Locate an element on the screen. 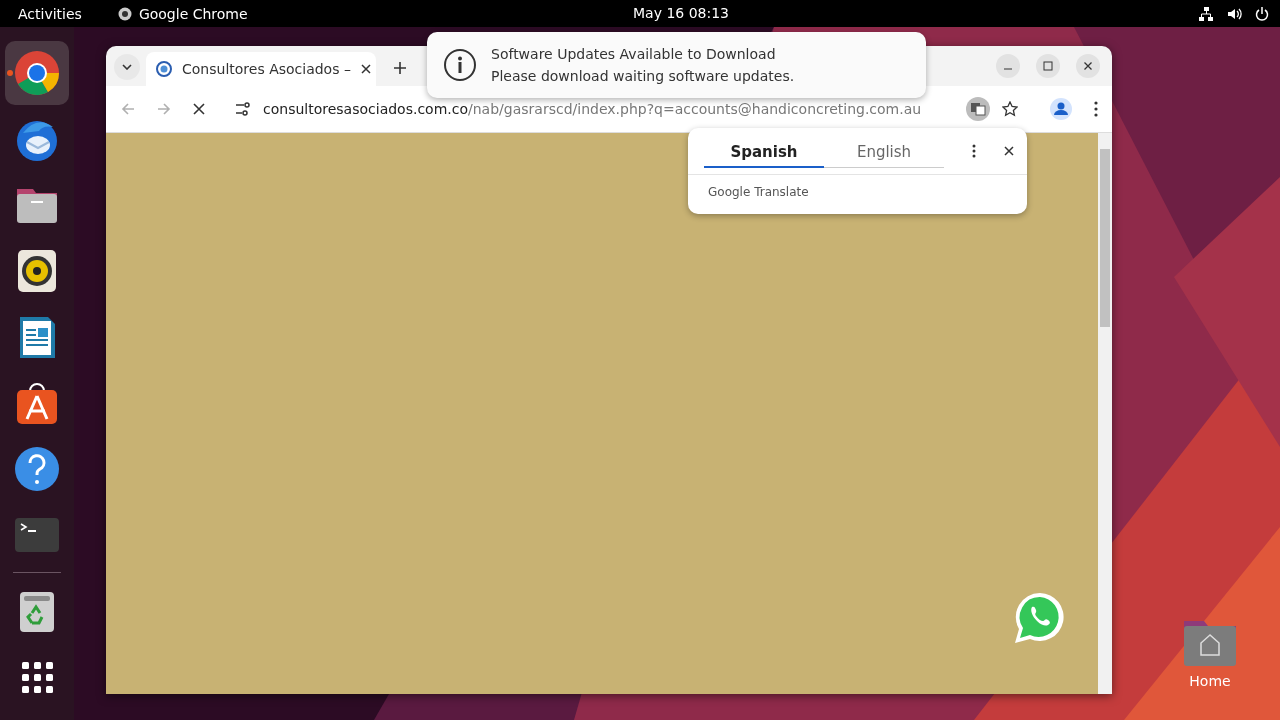 This screenshot has height=720, width=1280. maximize-icon is located at coordinates (1048, 66).